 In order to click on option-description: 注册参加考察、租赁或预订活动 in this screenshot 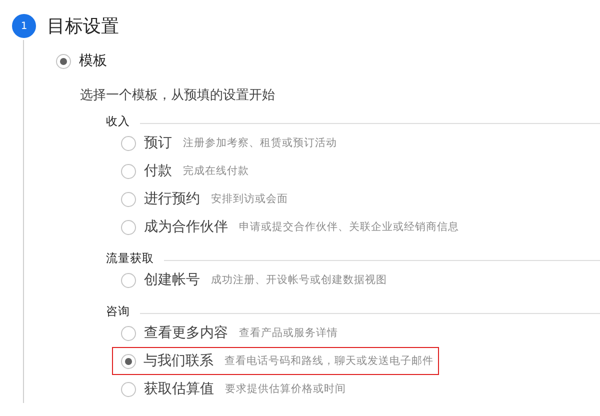, I will do `click(260, 143)`.